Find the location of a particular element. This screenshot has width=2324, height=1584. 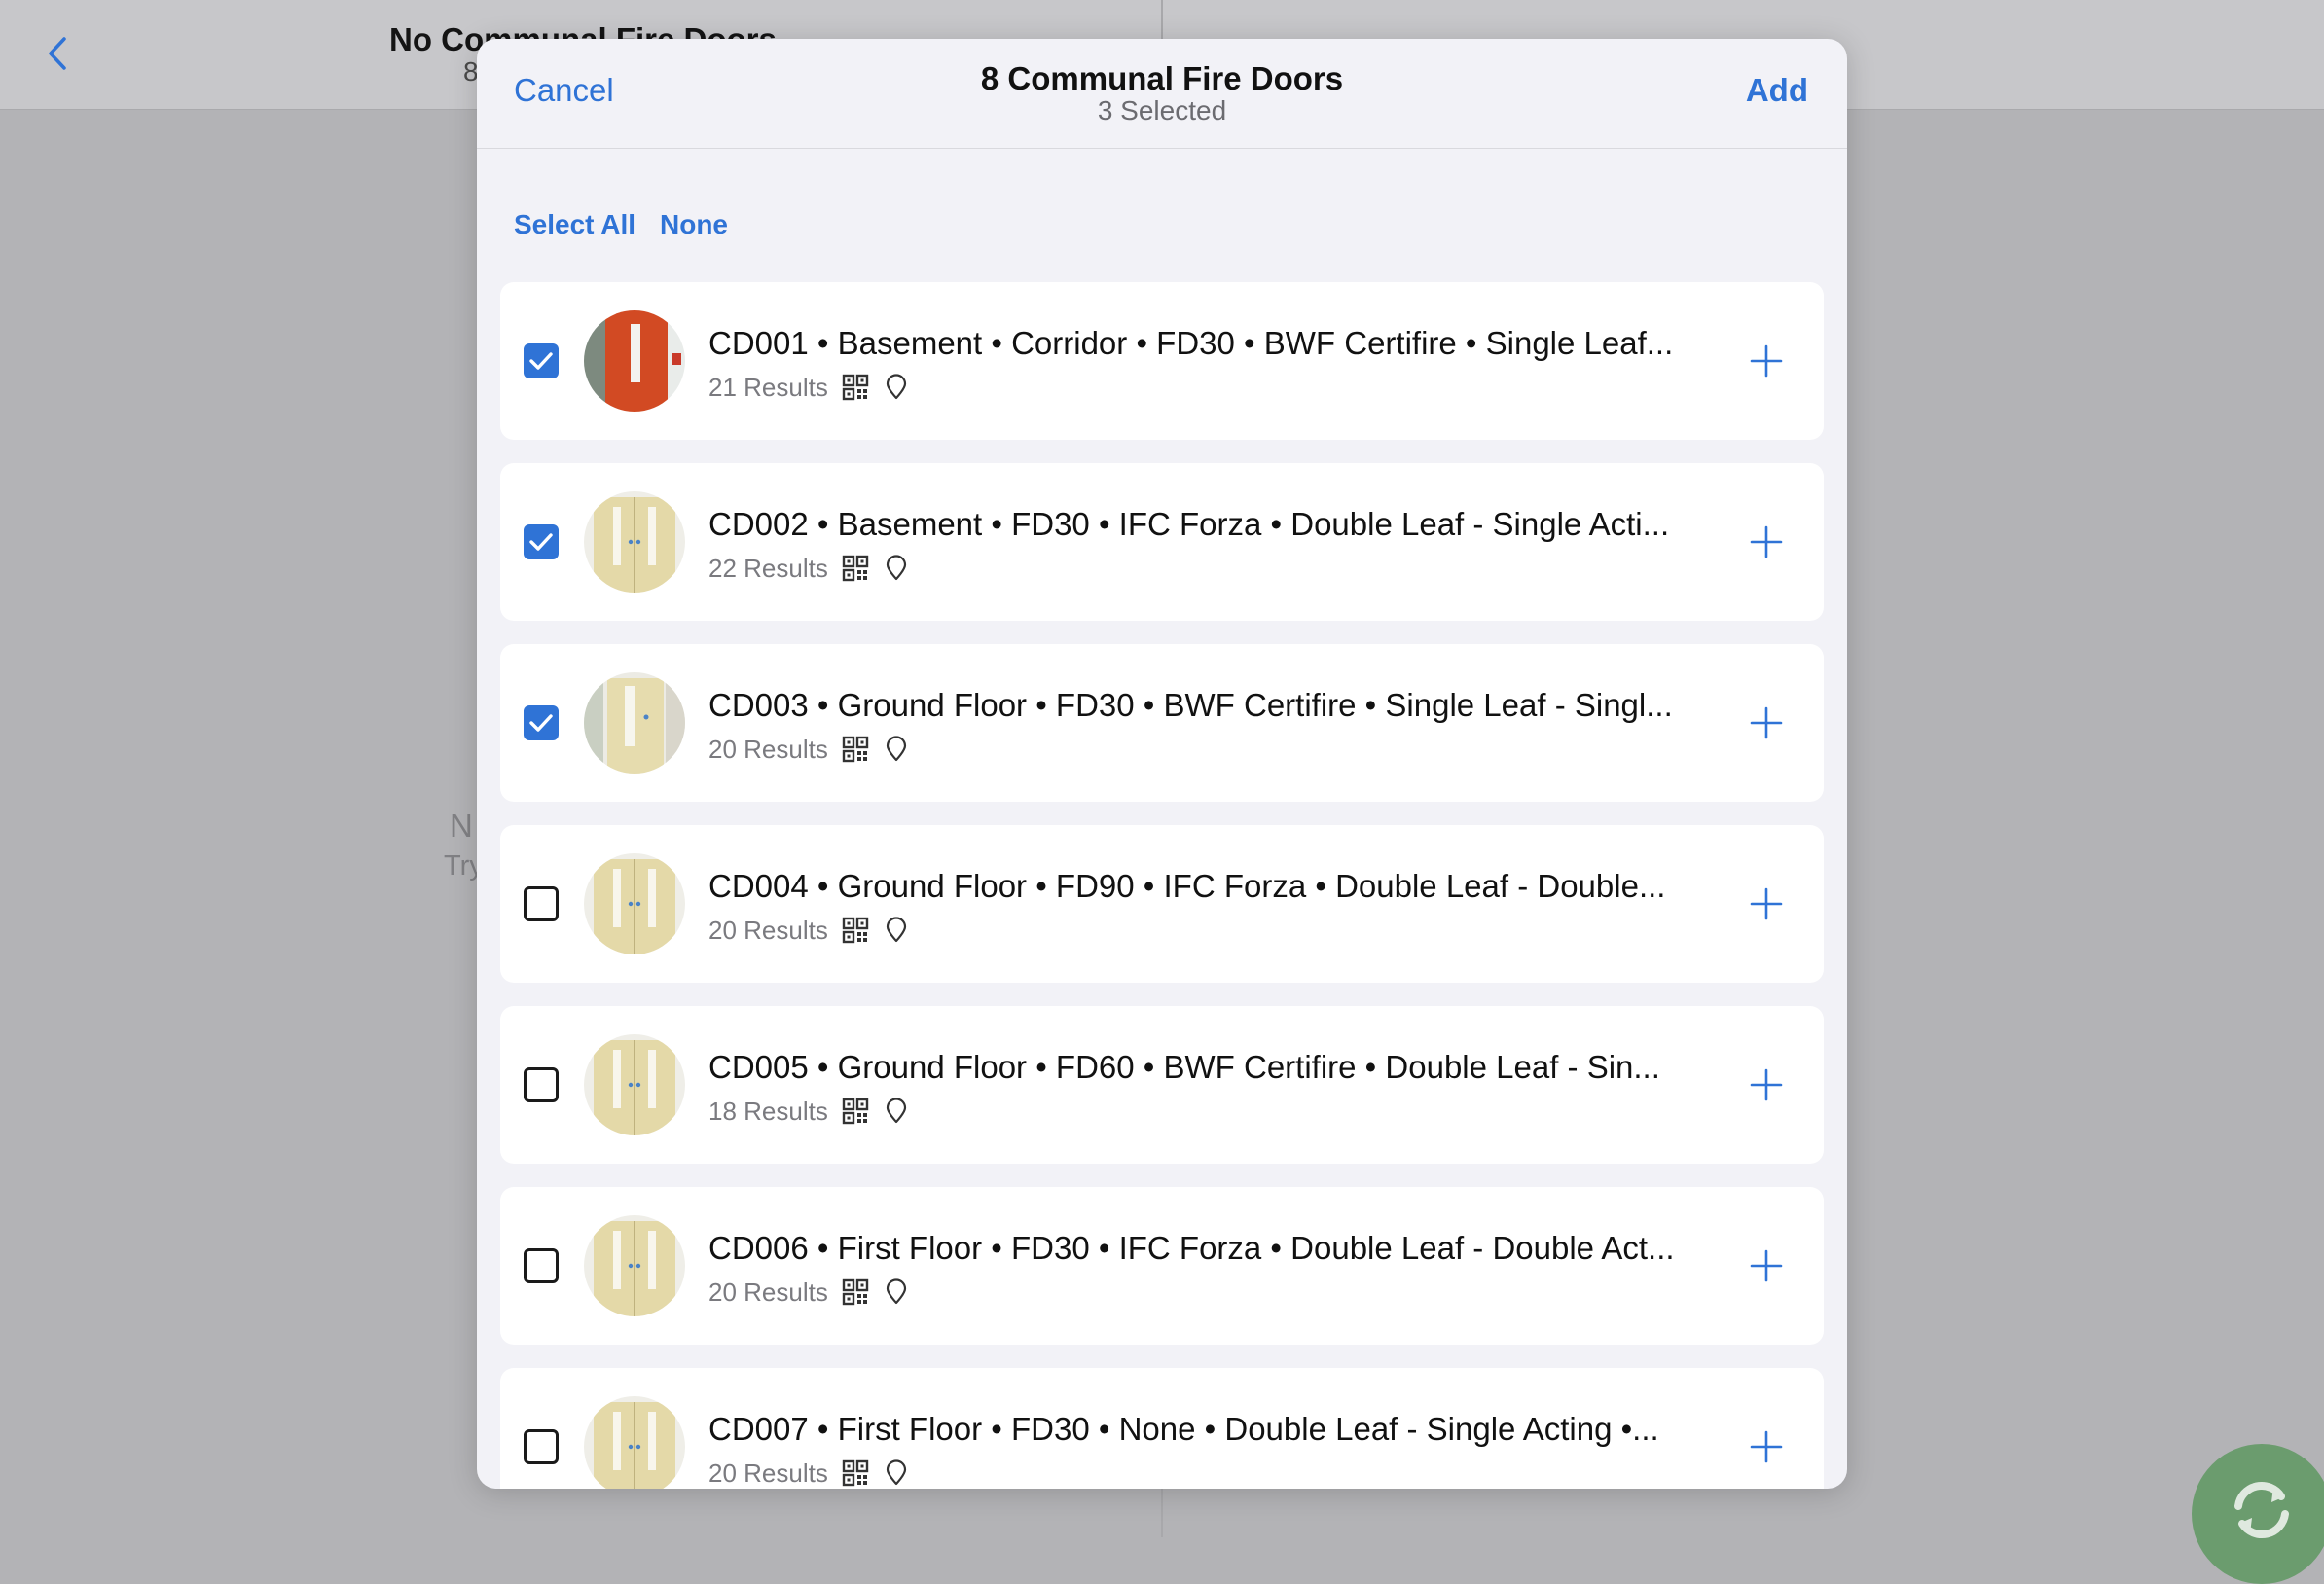

selection-toolbar: Select All None is located at coordinates (1162, 223).